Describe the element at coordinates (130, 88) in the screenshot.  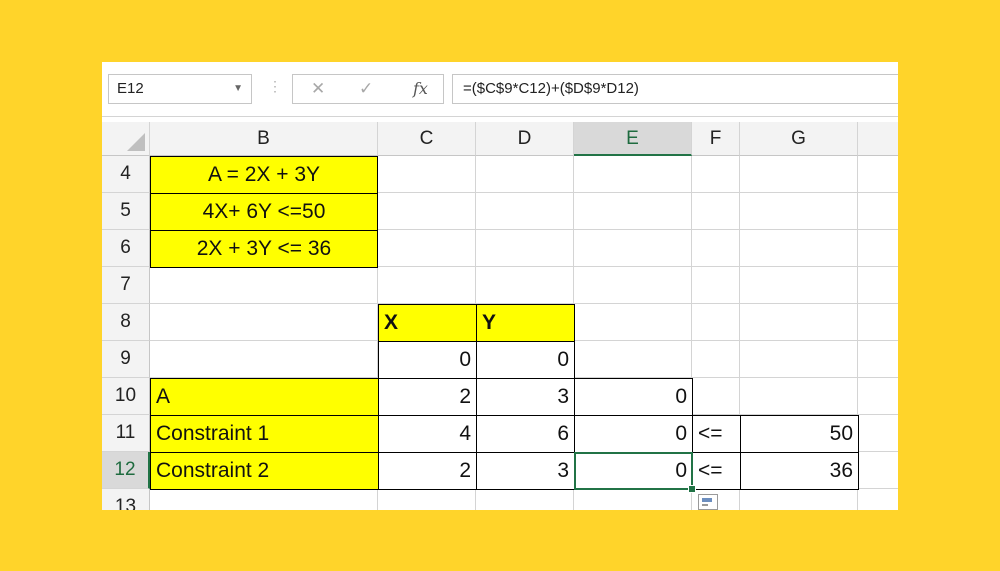
I see `name-box-value: E12` at that location.